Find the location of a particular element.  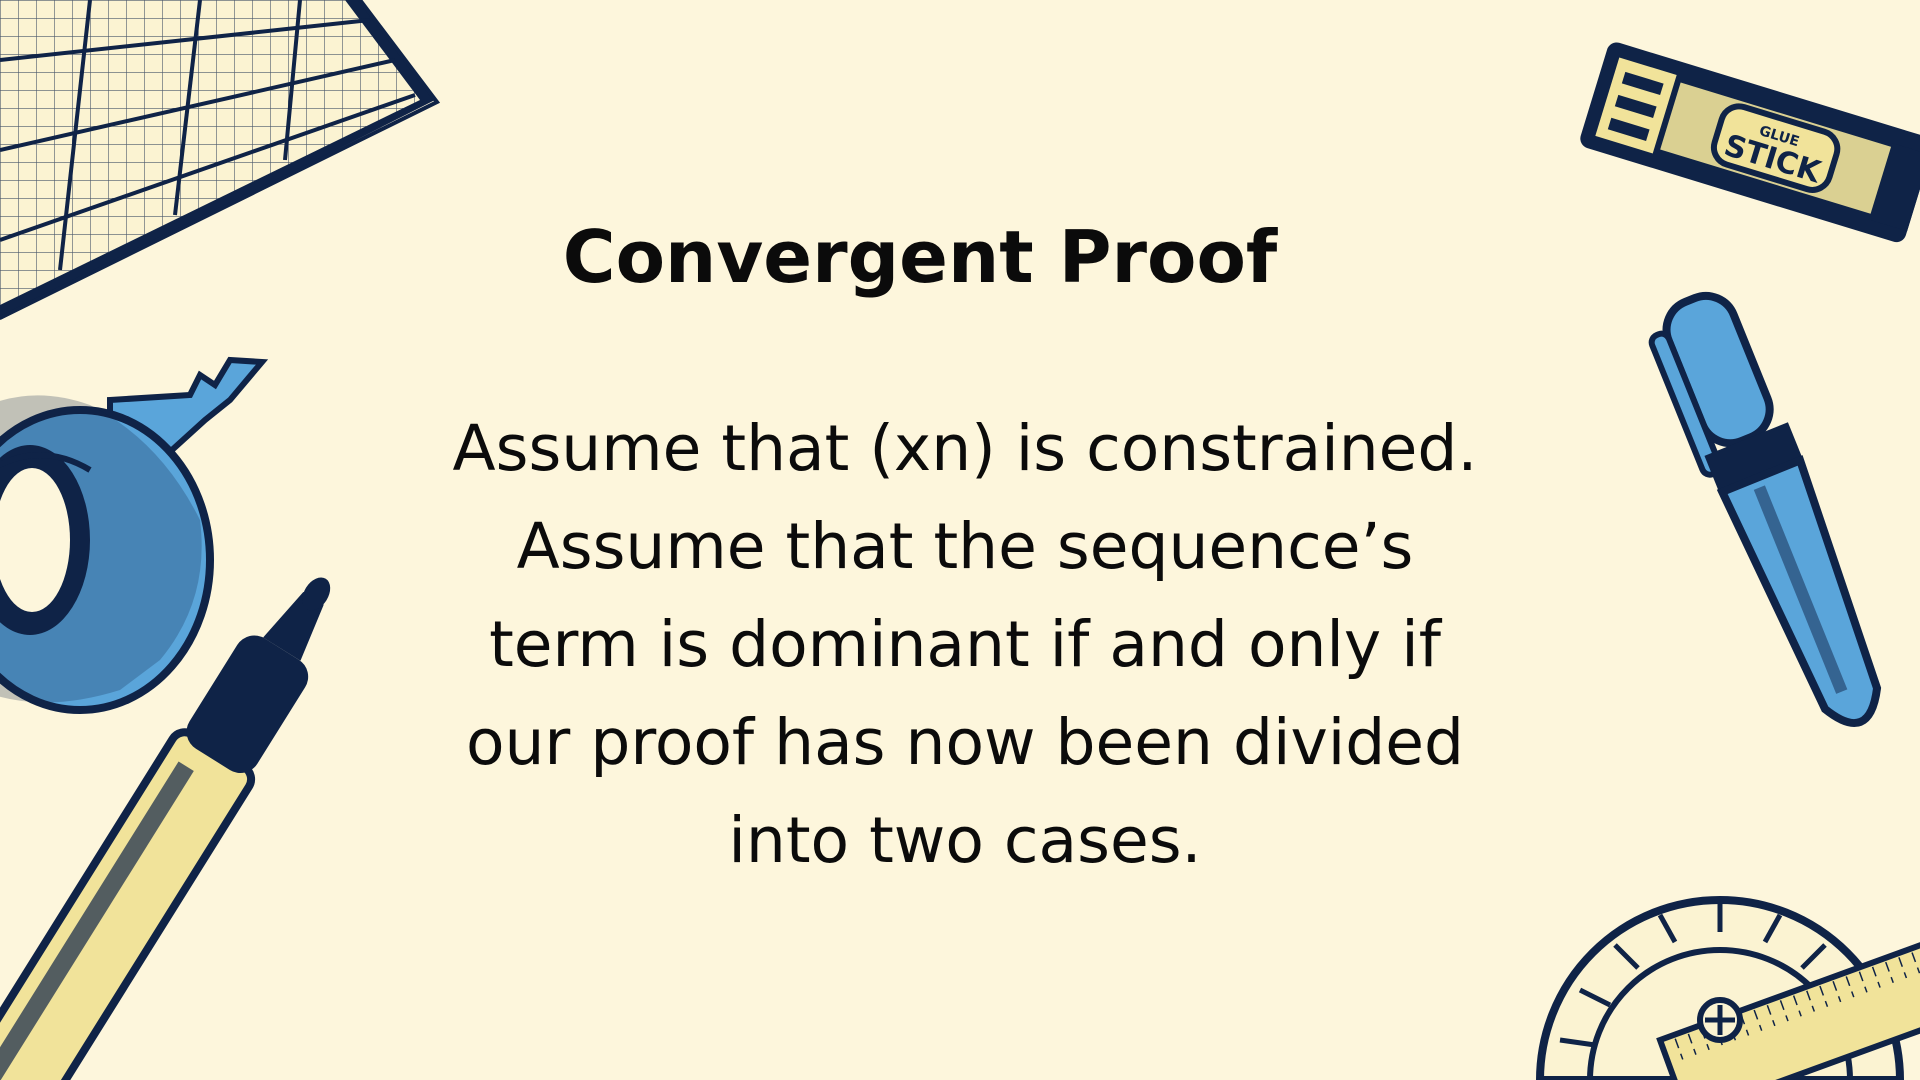

cutting-mat-icon is located at coordinates (220, 160).